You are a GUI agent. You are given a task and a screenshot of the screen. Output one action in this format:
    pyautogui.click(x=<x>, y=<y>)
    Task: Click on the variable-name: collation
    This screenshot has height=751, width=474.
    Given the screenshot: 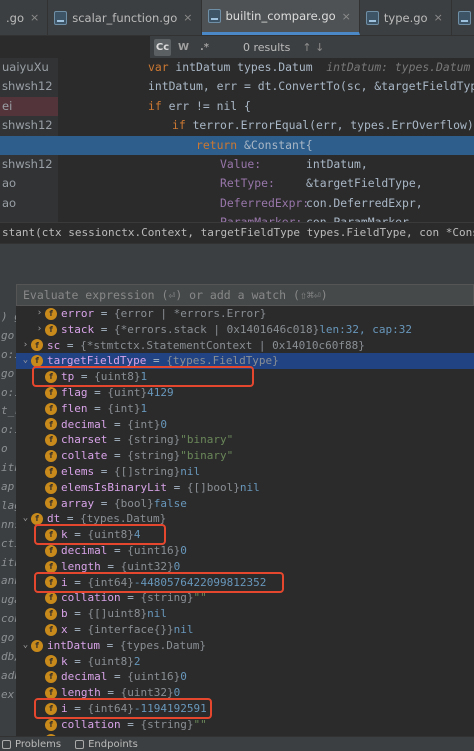 What is the action you would take?
    pyautogui.click(x=91, y=598)
    